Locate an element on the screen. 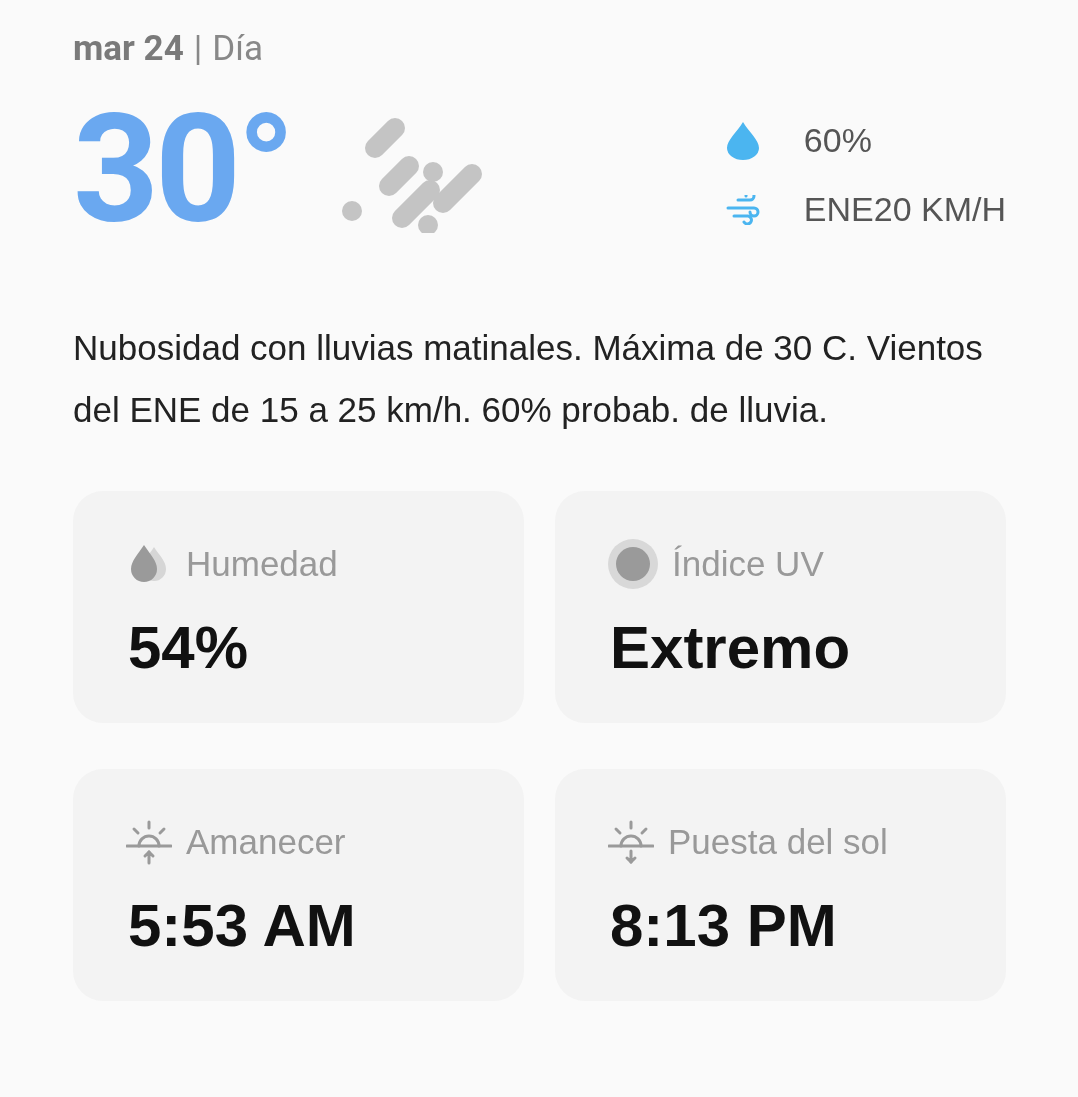  card-label: Amanecer is located at coordinates (266, 842).